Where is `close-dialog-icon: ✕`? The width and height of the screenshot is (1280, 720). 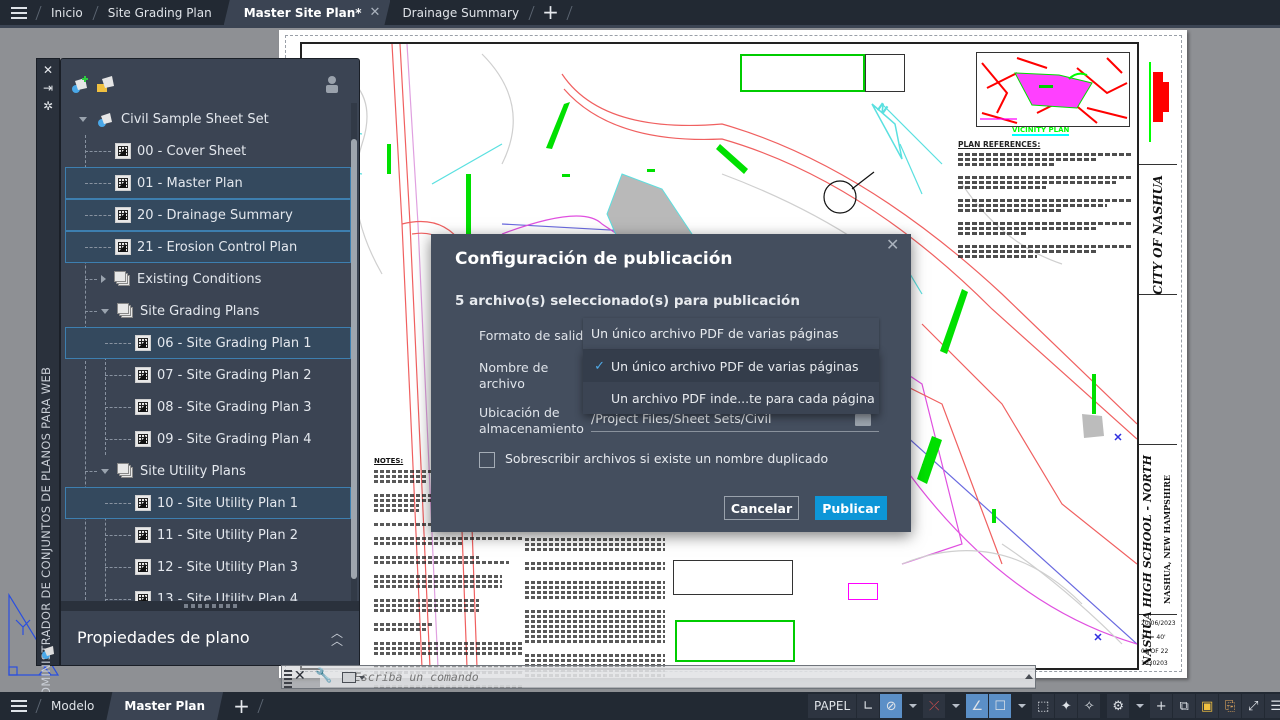
close-dialog-icon: ✕ is located at coordinates (892, 244).